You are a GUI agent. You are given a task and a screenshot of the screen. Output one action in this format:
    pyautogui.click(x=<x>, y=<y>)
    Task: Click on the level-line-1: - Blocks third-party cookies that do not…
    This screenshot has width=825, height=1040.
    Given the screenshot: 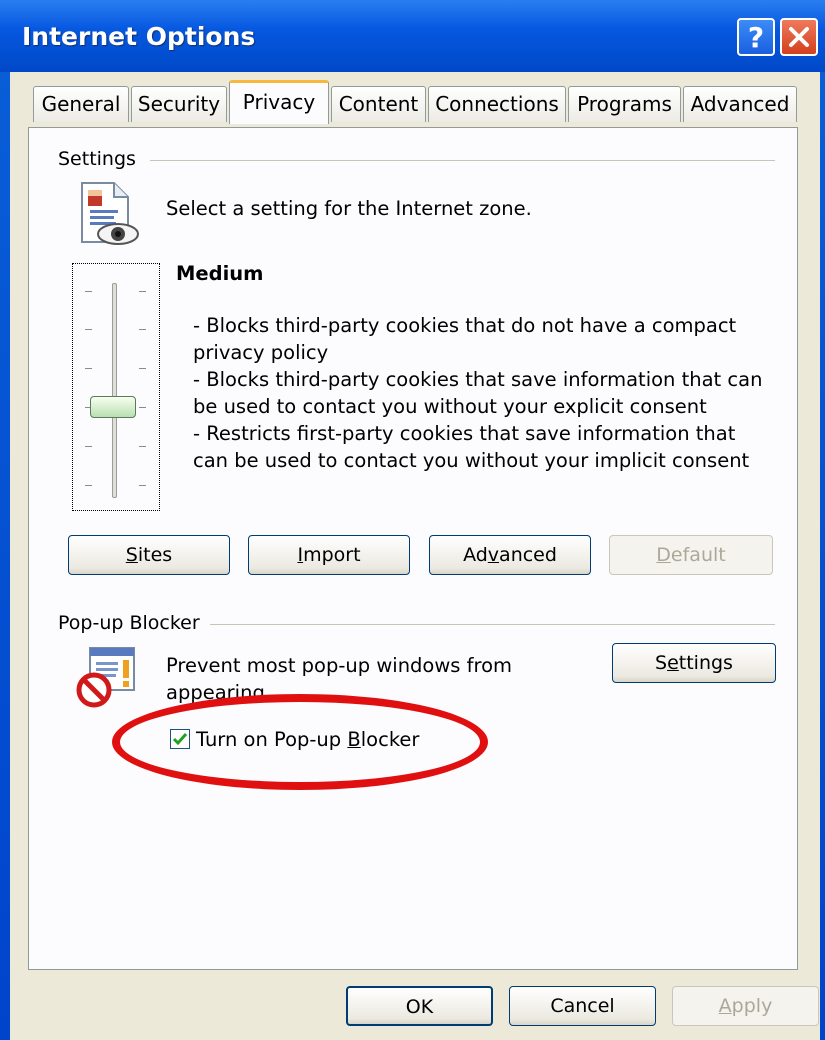 What is the action you would take?
    pyautogui.click(x=465, y=325)
    